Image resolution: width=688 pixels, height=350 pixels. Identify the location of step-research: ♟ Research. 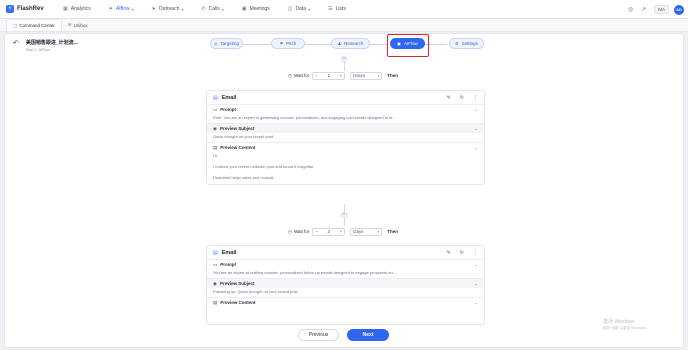
(350, 43).